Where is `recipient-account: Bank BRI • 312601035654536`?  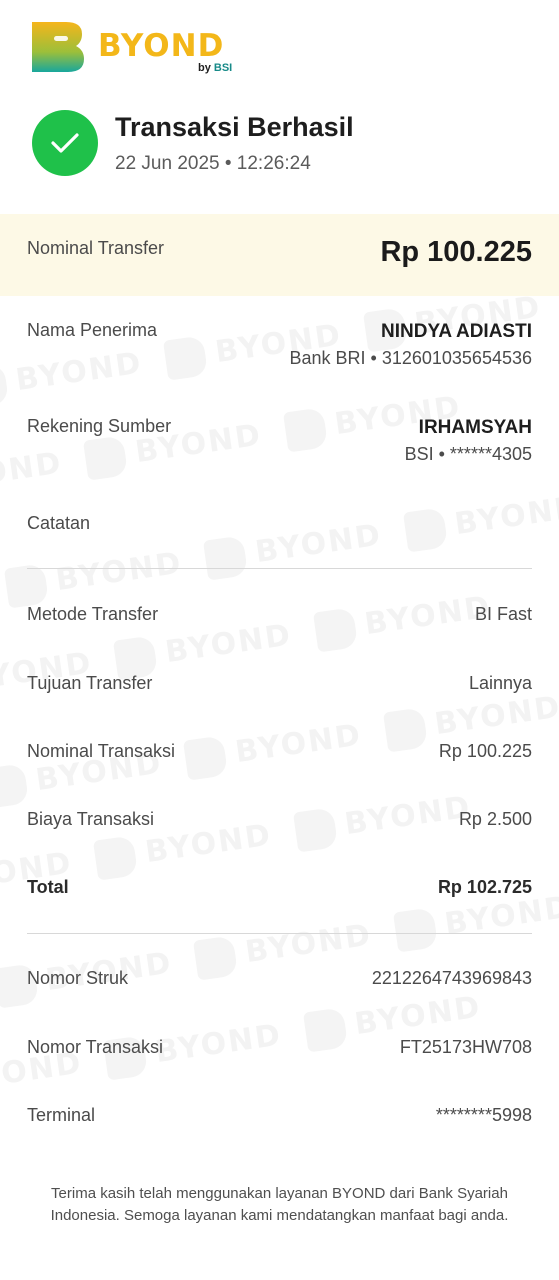 recipient-account: Bank BRI • 312601035654536 is located at coordinates (411, 358).